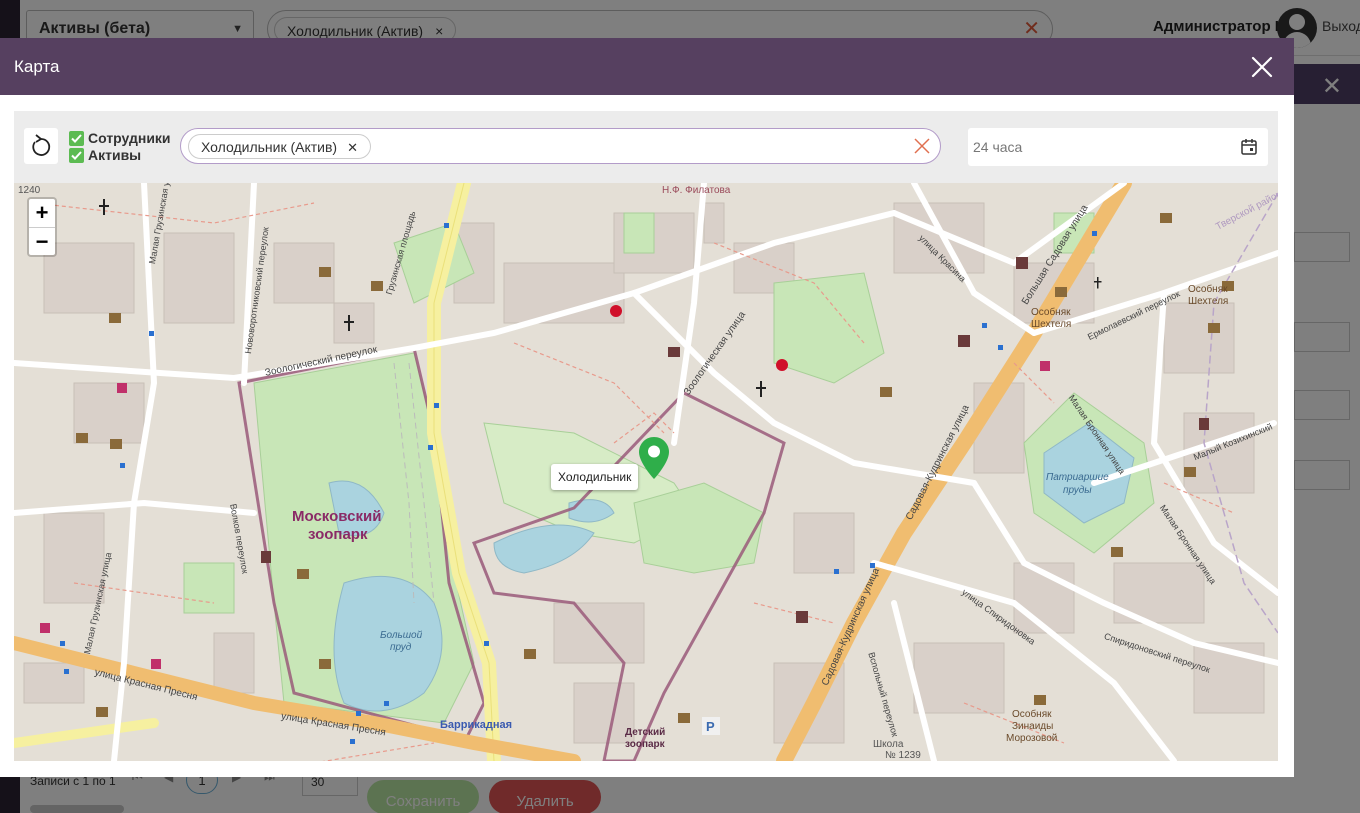 This screenshot has width=1360, height=813. Describe the element at coordinates (1262, 67) in the screenshot. I see `close-icon` at that location.